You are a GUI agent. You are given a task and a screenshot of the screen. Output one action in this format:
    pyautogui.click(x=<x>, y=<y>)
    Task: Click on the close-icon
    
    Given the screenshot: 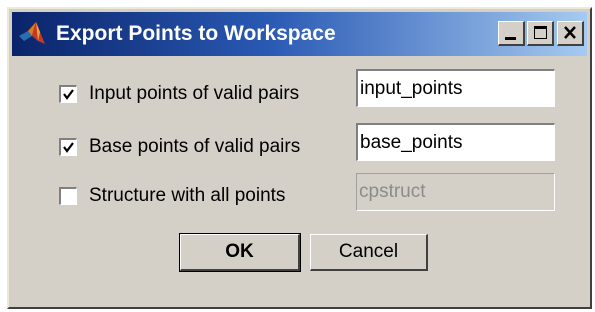 What is the action you would take?
    pyautogui.click(x=570, y=32)
    